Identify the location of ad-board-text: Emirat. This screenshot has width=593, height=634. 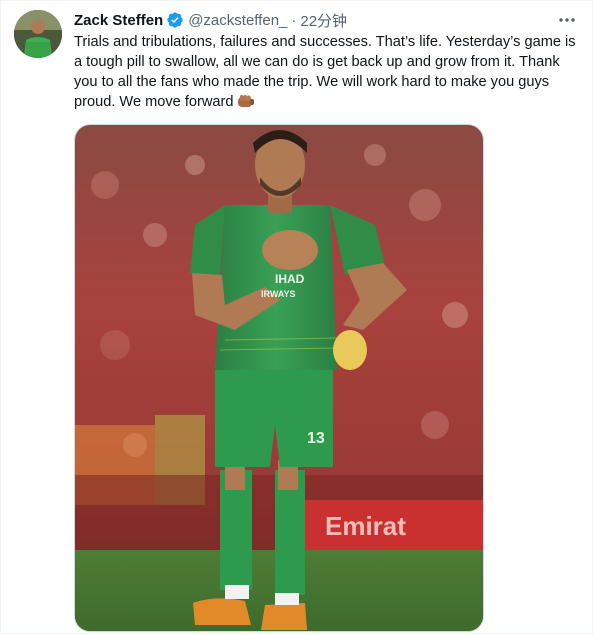
(365, 526).